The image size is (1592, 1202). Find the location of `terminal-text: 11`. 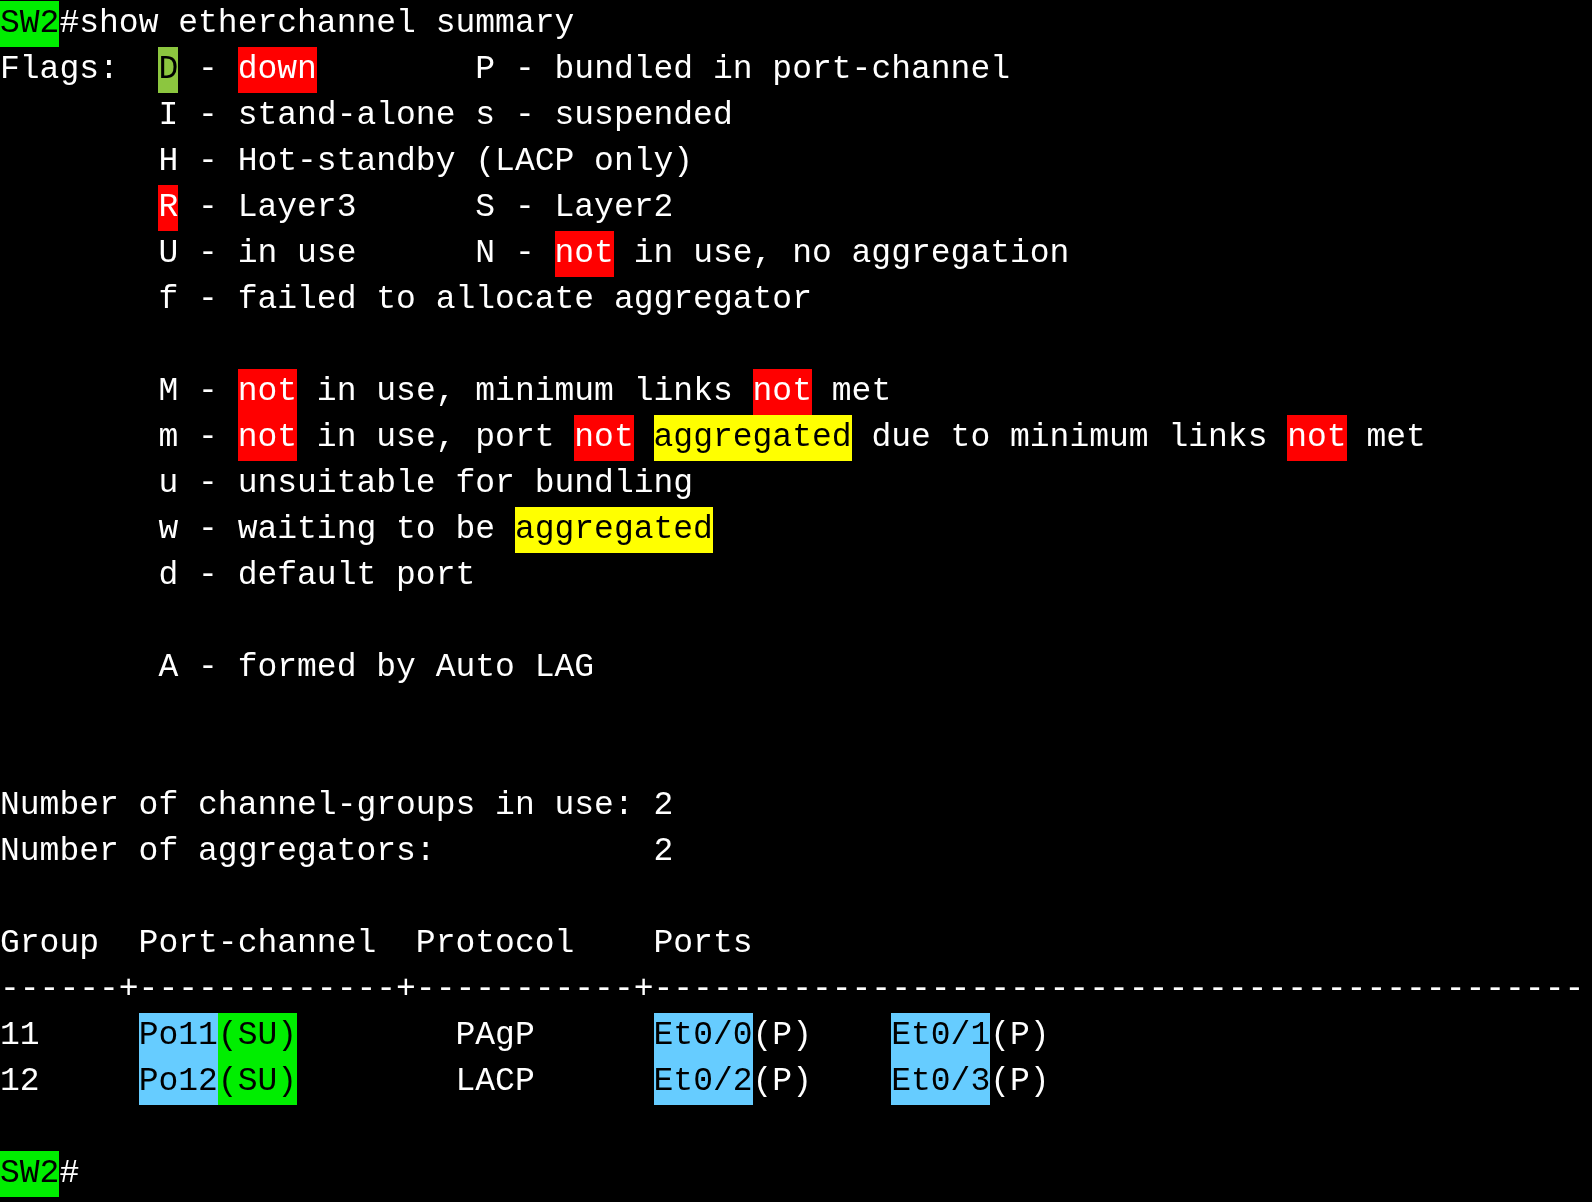

terminal-text: 11 is located at coordinates (20, 1036).